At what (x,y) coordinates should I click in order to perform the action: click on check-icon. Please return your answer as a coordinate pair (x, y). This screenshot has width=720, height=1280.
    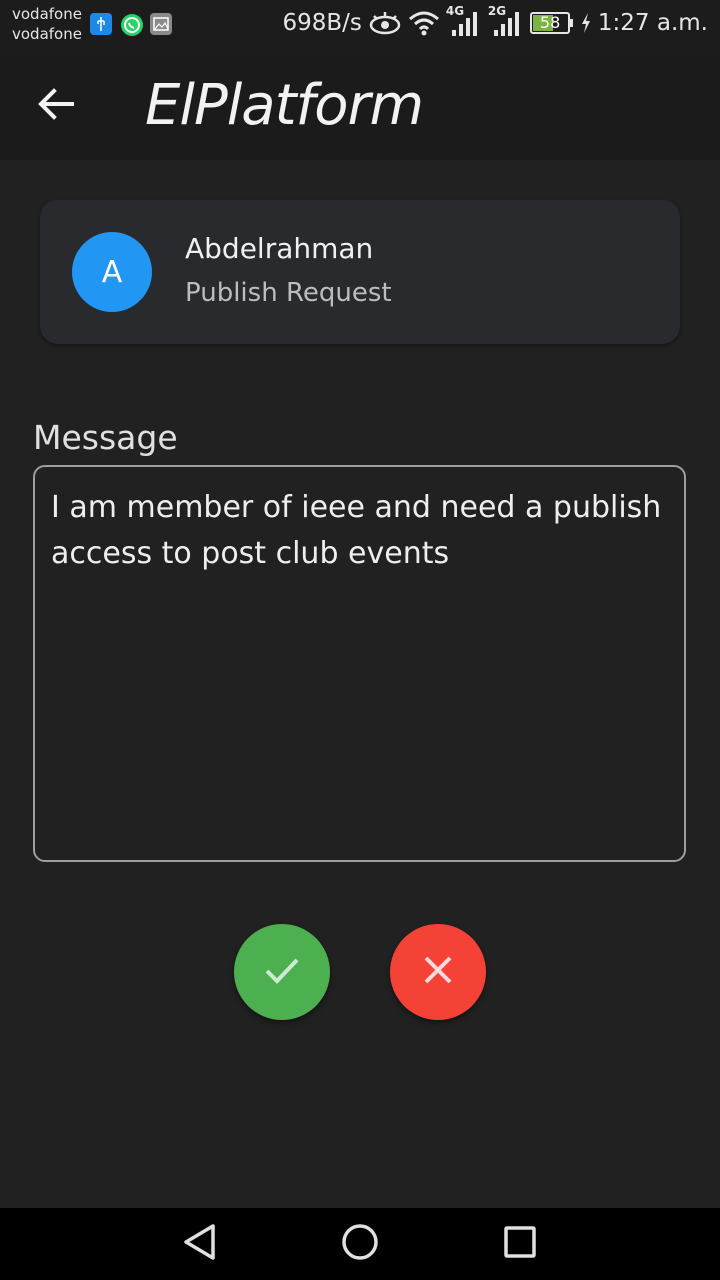
    Looking at the image, I should click on (282, 972).